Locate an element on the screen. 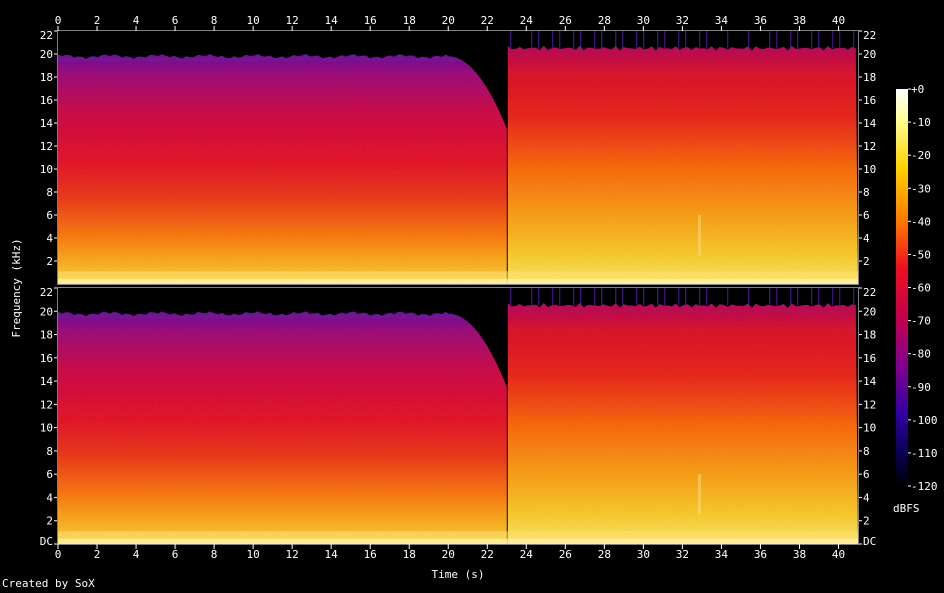  x-tick-label-top: 28 is located at coordinates (604, 20).